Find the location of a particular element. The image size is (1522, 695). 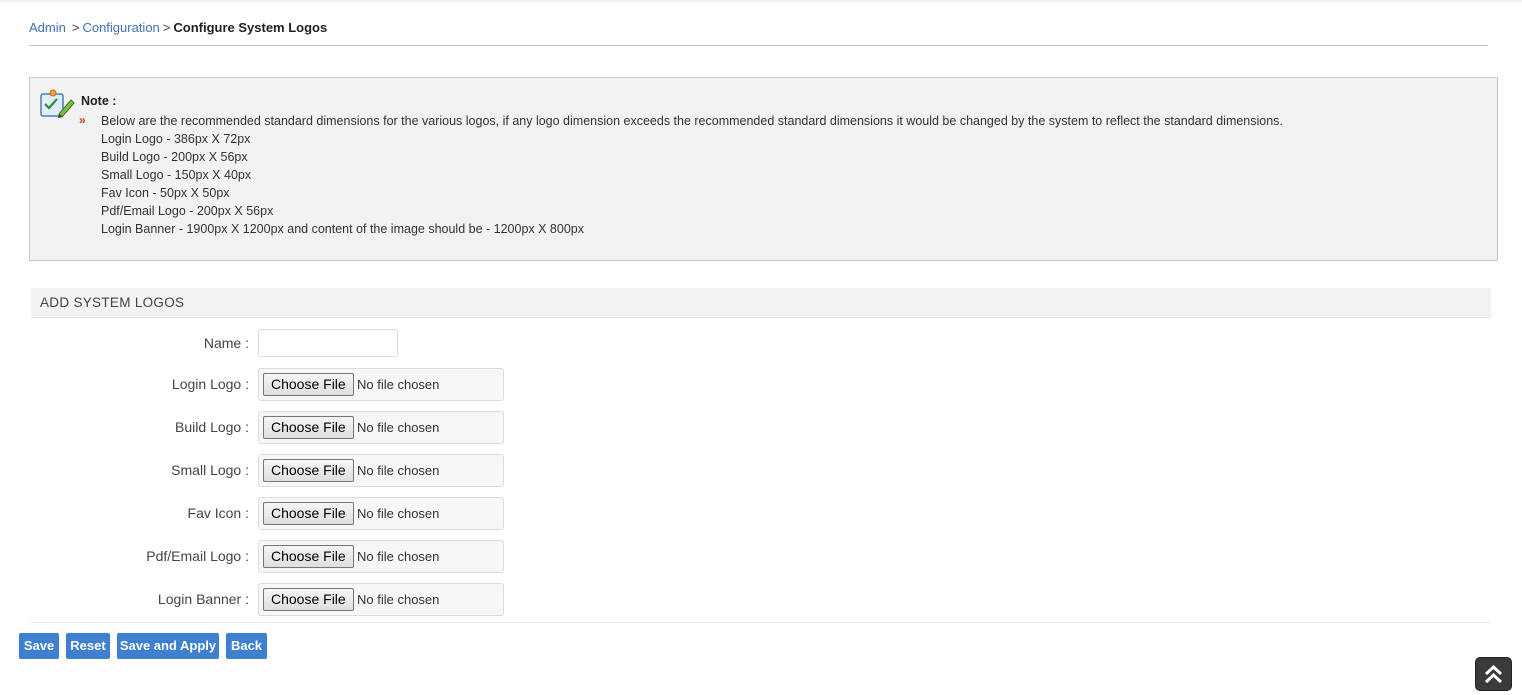

small-logo-file-input: Choose File No file chosen is located at coordinates (381, 470).